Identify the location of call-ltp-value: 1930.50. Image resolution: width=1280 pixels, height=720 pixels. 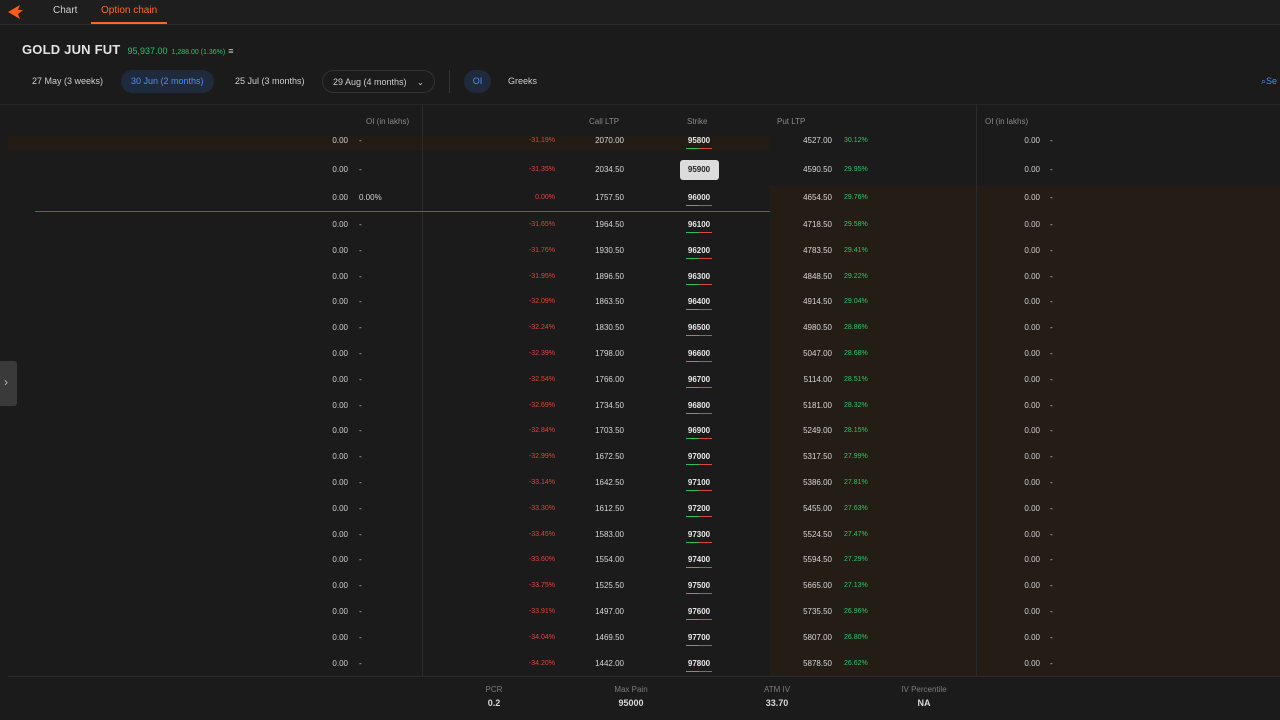
(609, 250).